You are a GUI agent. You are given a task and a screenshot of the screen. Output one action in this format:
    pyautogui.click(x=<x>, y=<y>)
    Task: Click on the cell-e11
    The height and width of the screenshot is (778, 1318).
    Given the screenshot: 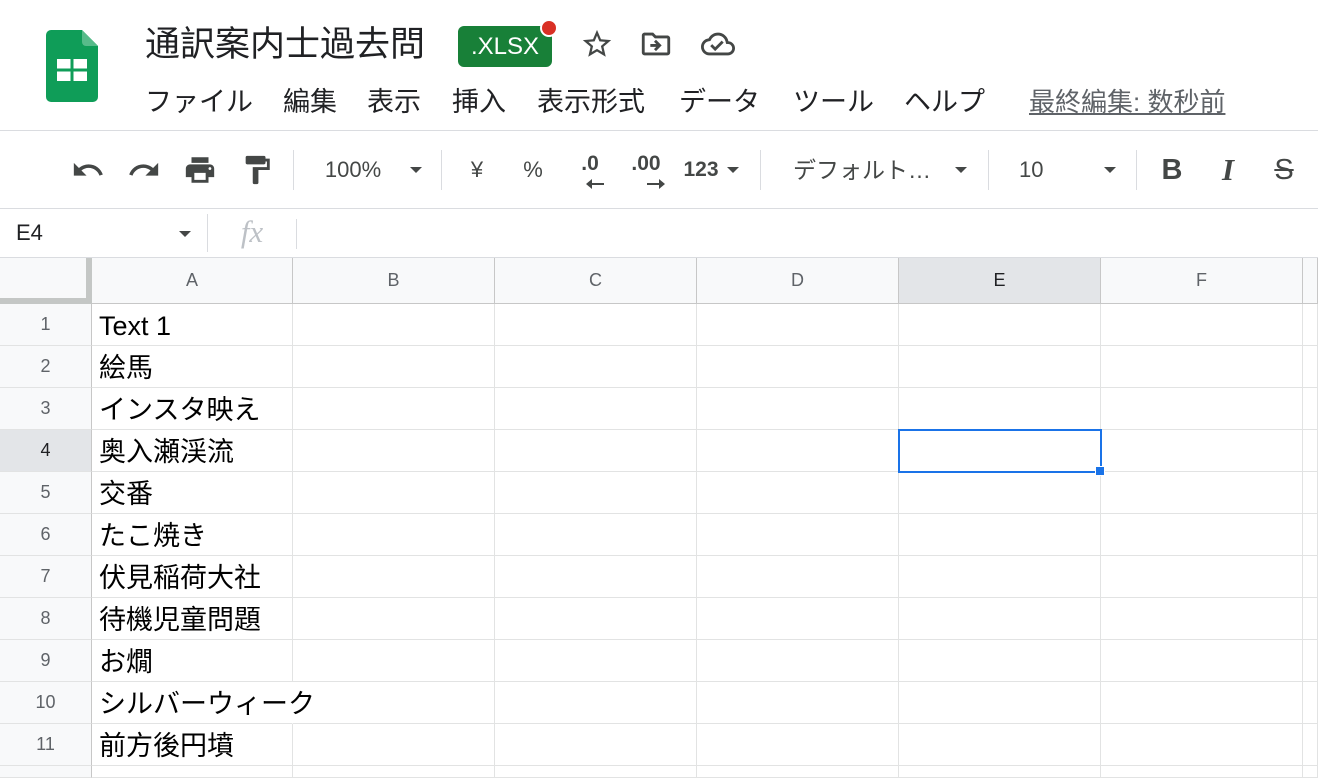 What is the action you would take?
    pyautogui.click(x=1000, y=745)
    